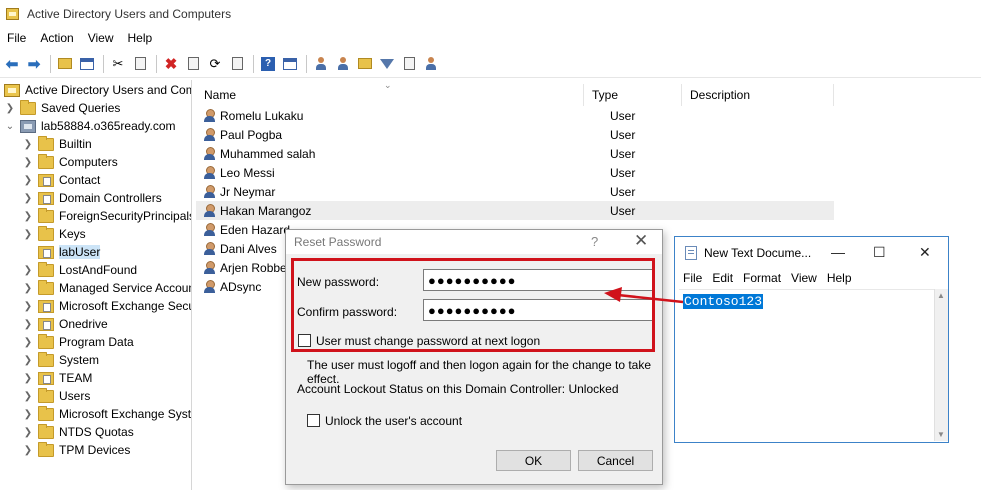 The width and height of the screenshot is (981, 490). Describe the element at coordinates (61, 252) in the screenshot. I see `tree-item-labuser: labUser` at that location.